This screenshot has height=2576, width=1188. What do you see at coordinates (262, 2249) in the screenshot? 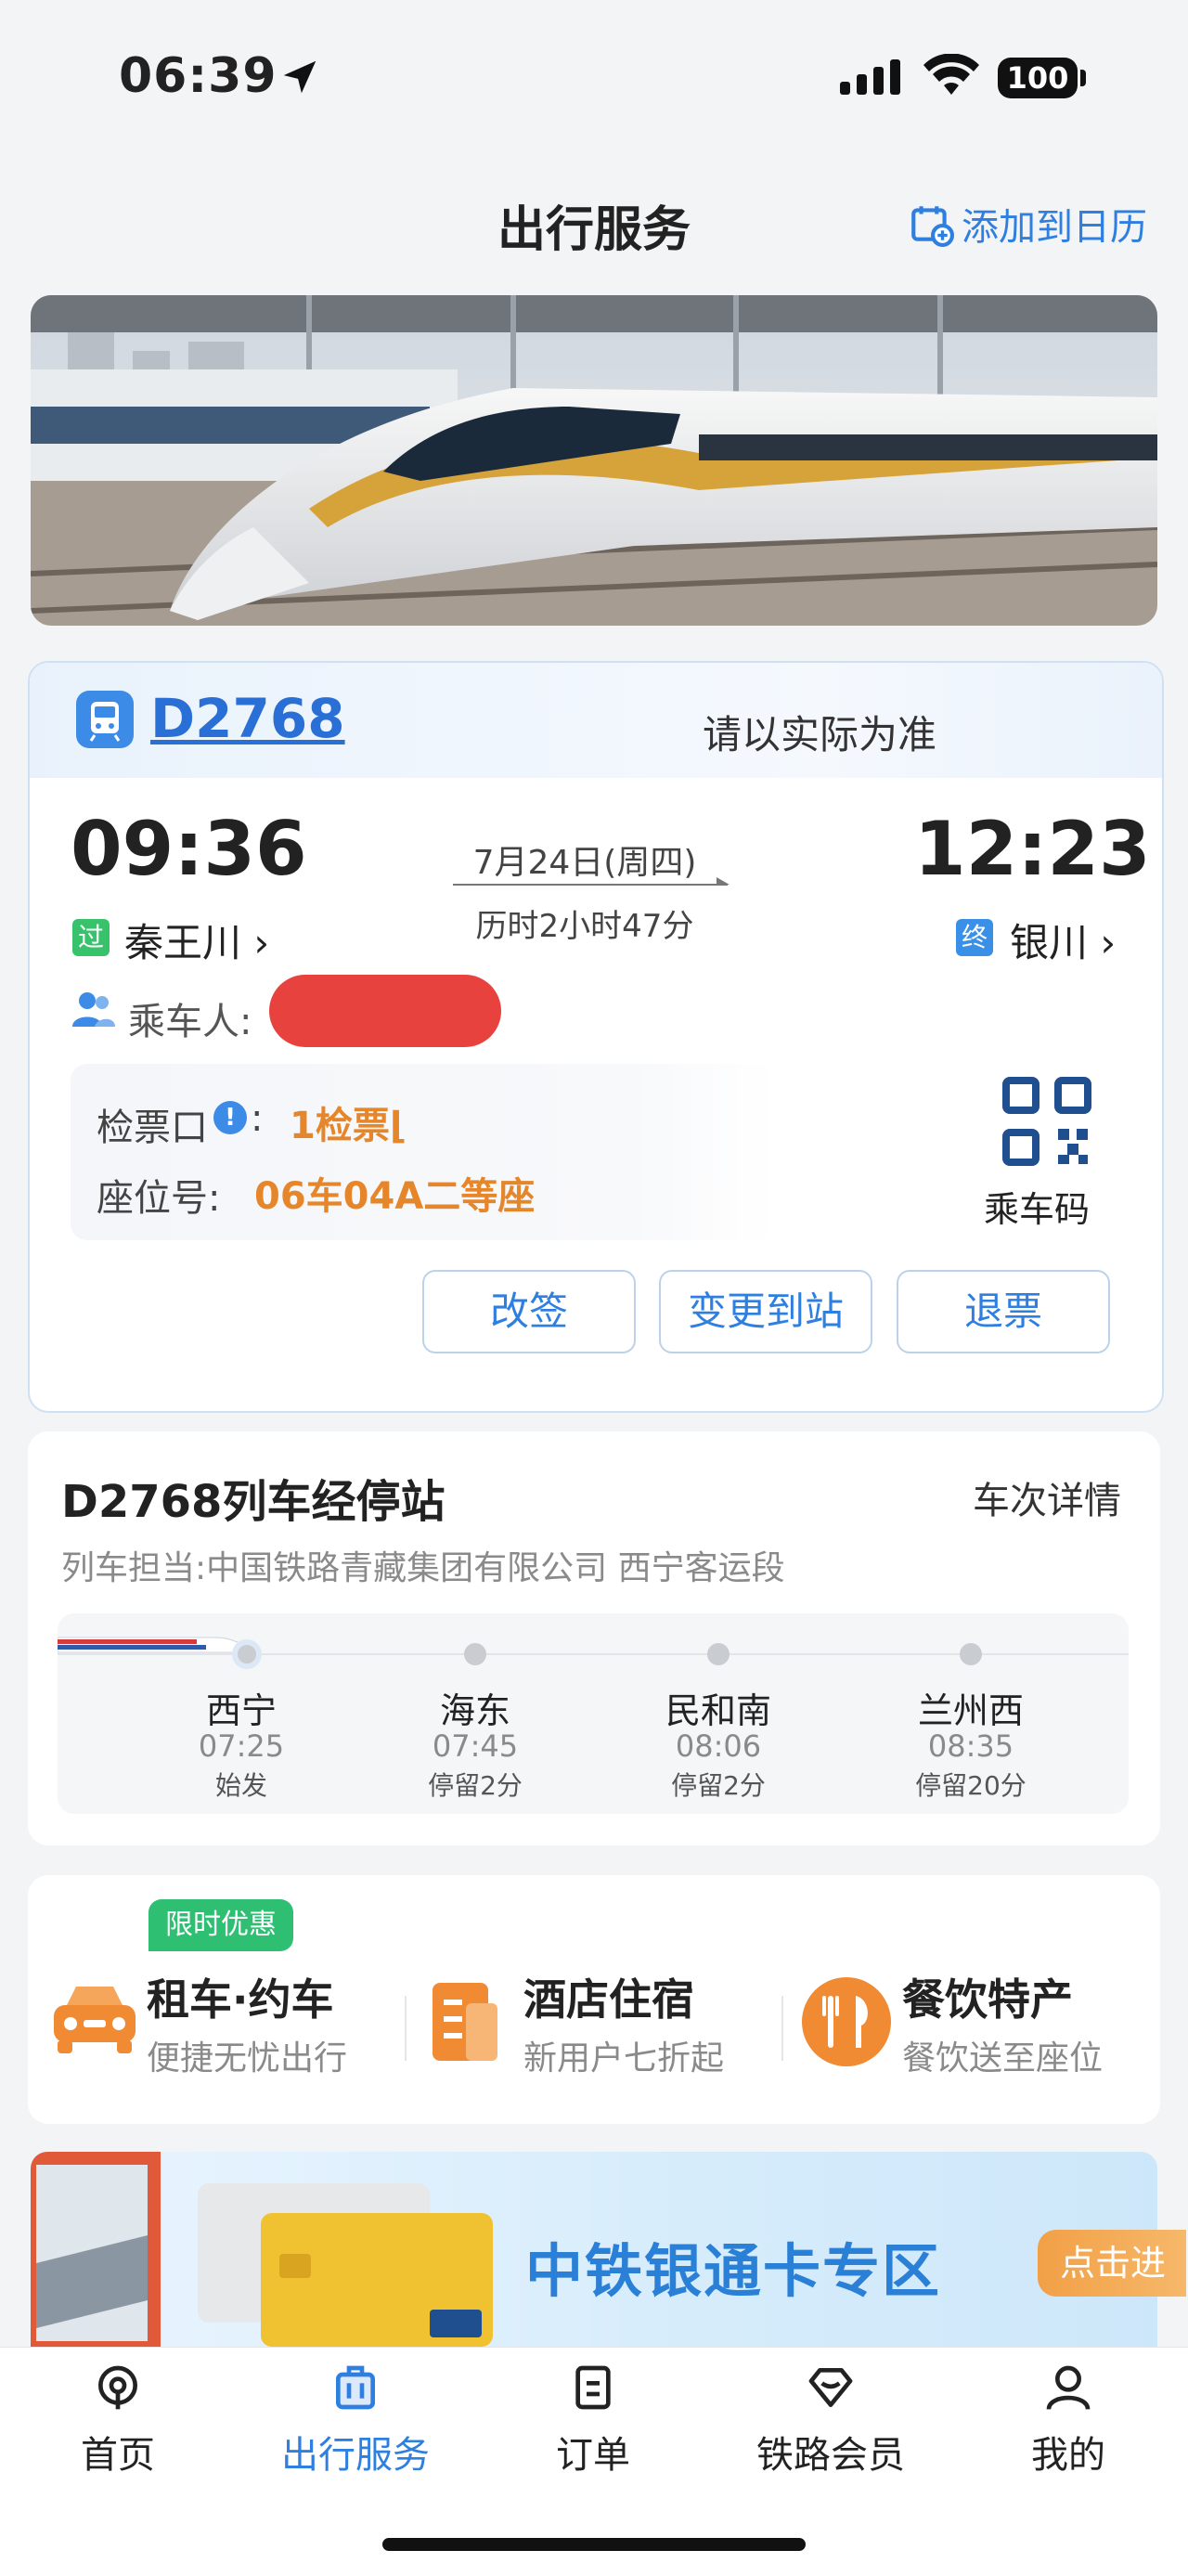
I see `ad-illustration` at bounding box center [262, 2249].